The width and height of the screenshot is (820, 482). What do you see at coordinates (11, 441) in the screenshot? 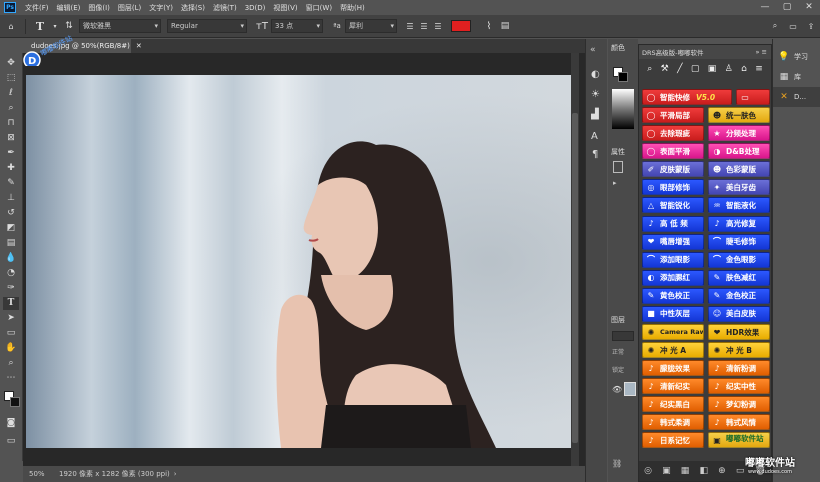
I see `screen-mode-icon: ▭` at bounding box center [11, 441].